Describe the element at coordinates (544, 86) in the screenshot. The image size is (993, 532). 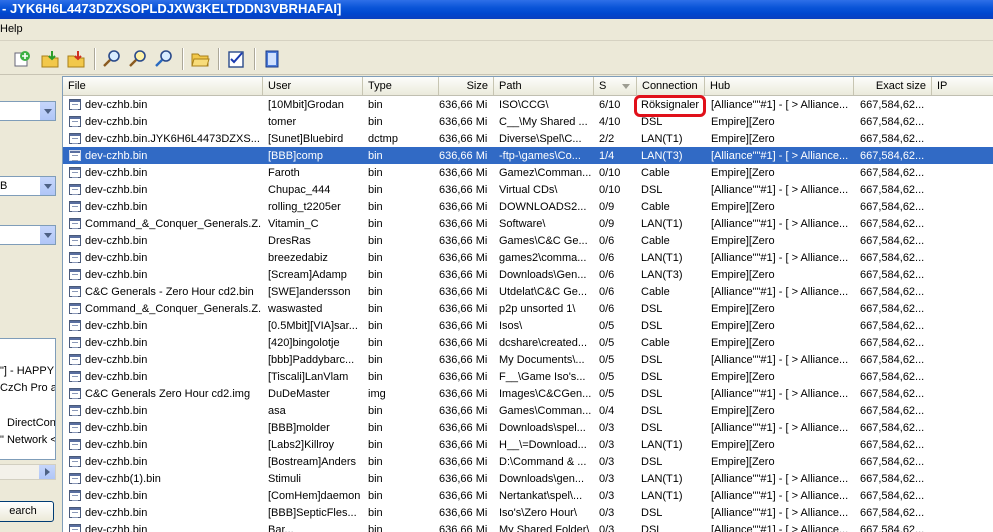
I see `column-header-path: Path` at that location.